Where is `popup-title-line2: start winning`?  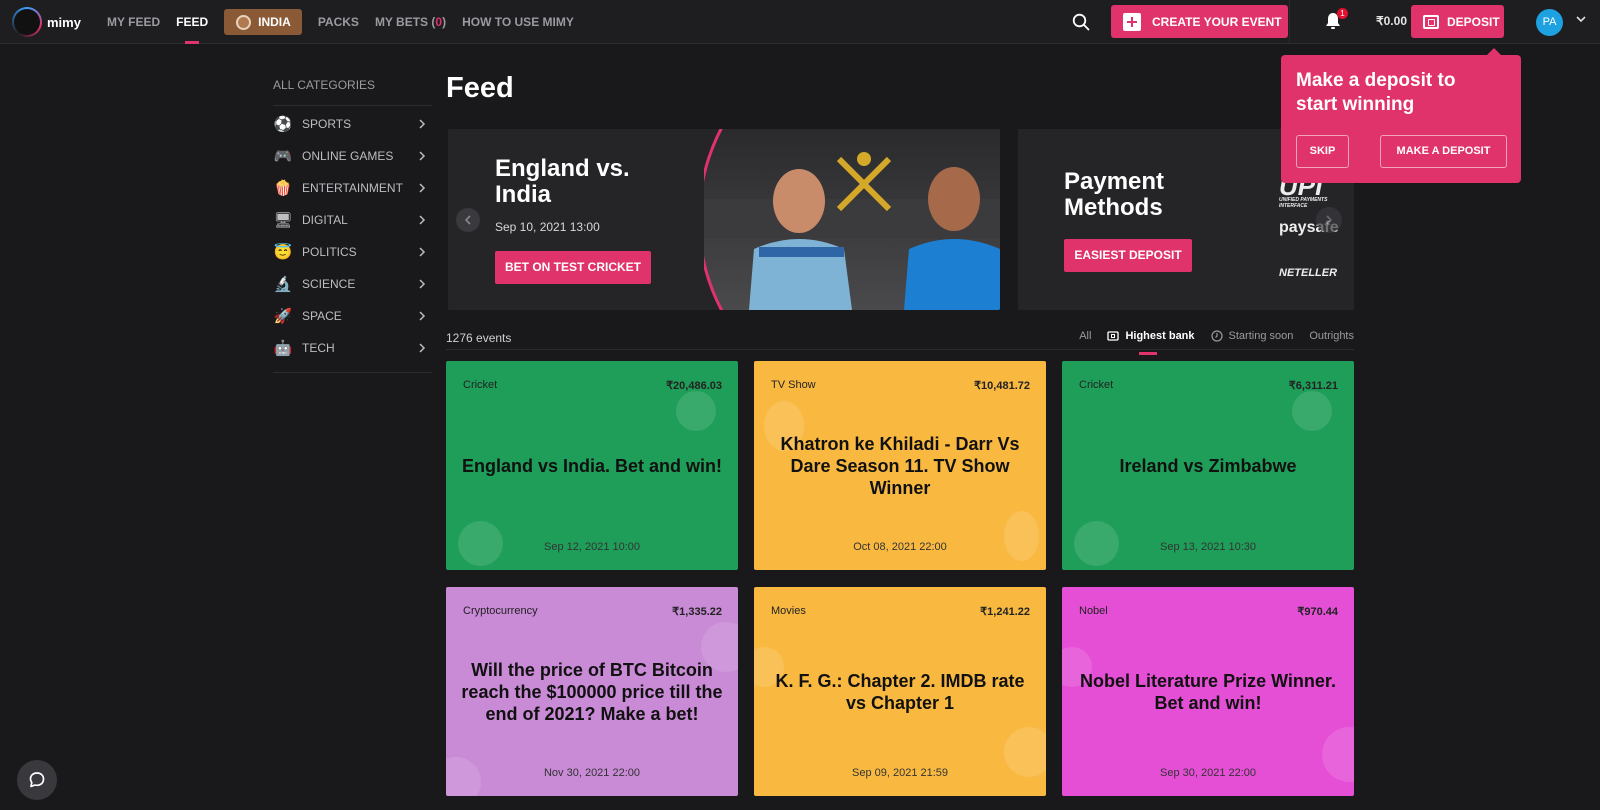
popup-title-line2: start winning is located at coordinates (1355, 104).